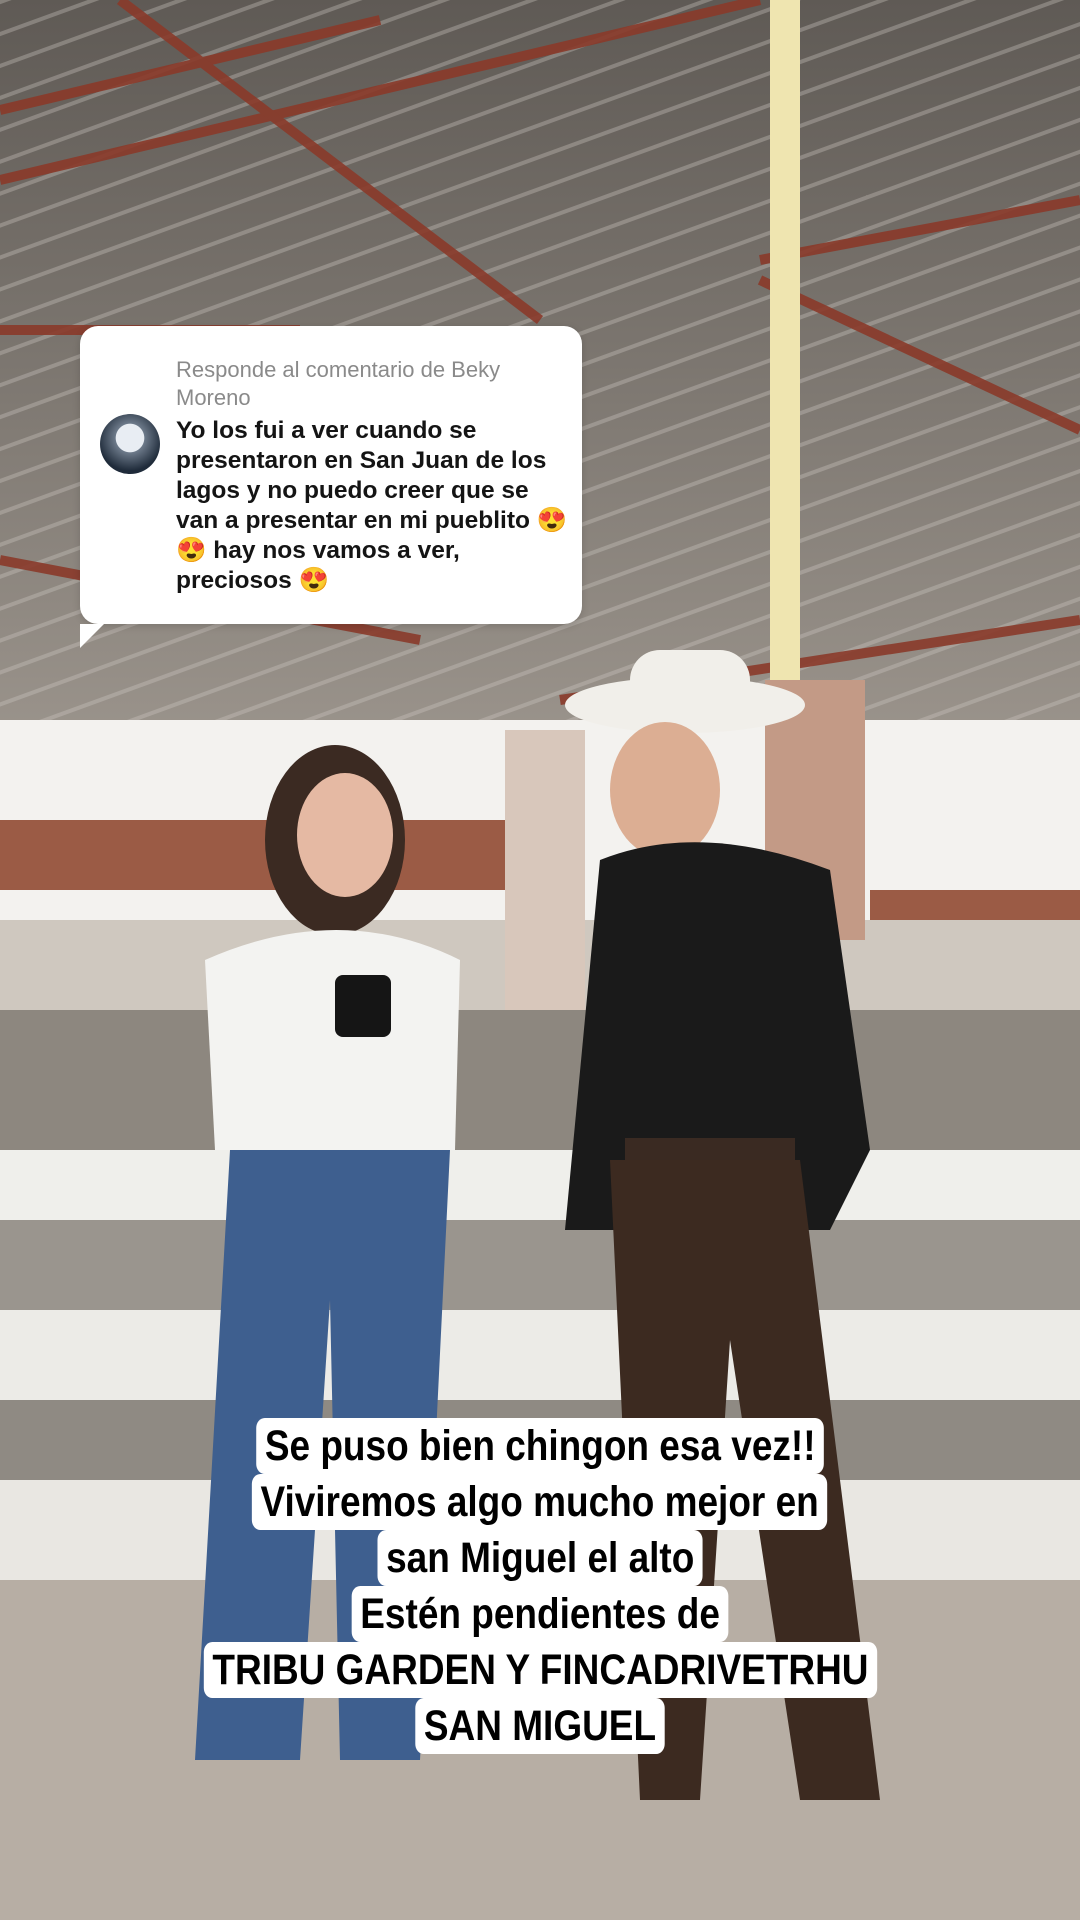  What do you see at coordinates (540, 1726) in the screenshot?
I see `caption-line: SAN MIGUEL` at bounding box center [540, 1726].